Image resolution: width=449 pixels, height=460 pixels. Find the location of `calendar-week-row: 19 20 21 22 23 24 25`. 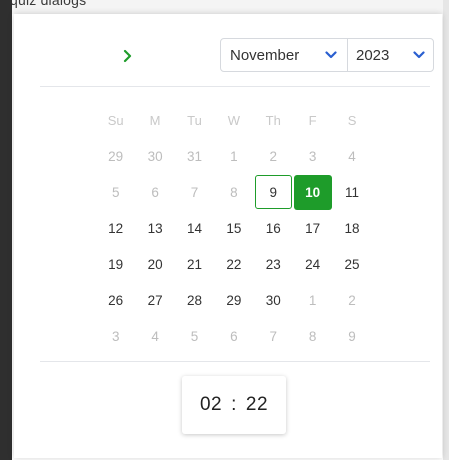

calendar-week-row: 19 20 21 22 23 24 25 is located at coordinates (234, 264).